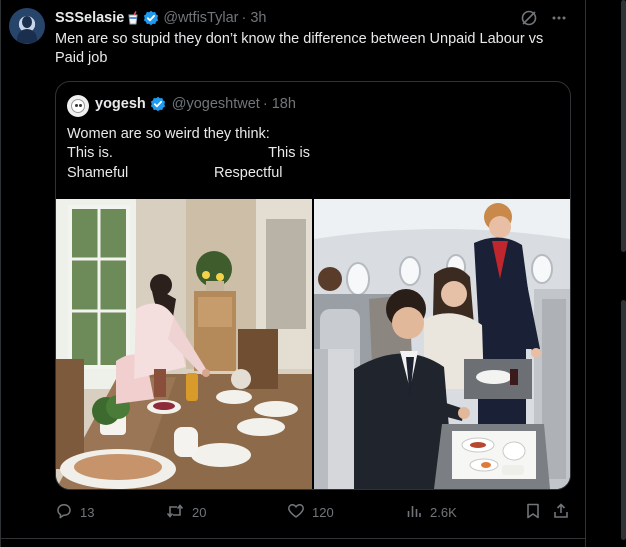  I want to click on tweet-header: SSSelasie @wtfisTylar · 3h, so click(160, 18).